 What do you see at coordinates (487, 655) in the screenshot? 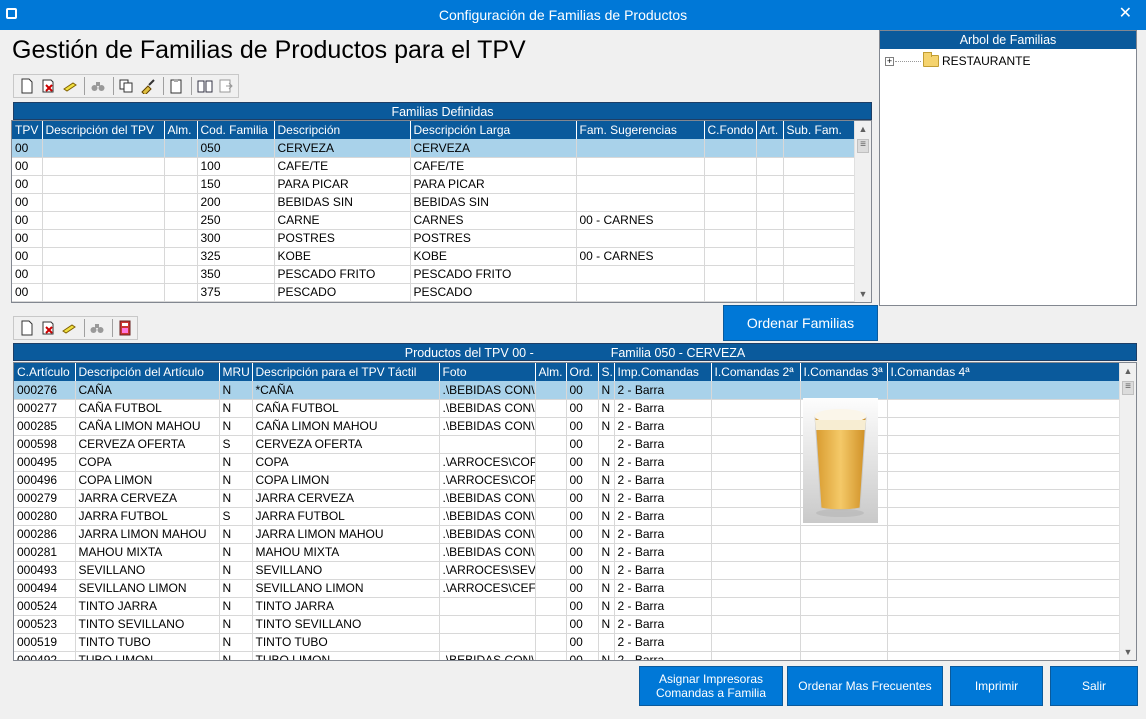
I see `table-cell: .\BEBIDAS CON\` at bounding box center [487, 655].